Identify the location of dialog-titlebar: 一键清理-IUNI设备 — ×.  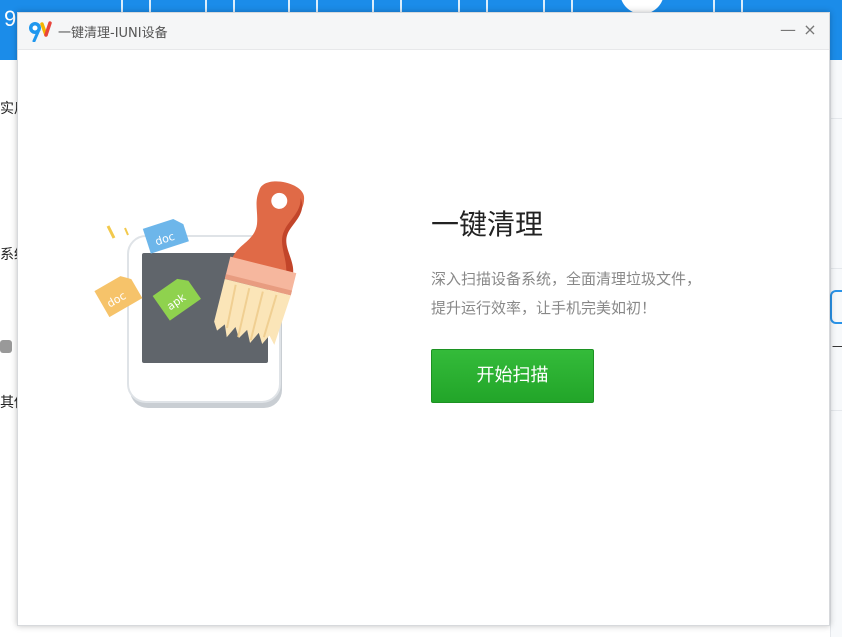
(423, 31).